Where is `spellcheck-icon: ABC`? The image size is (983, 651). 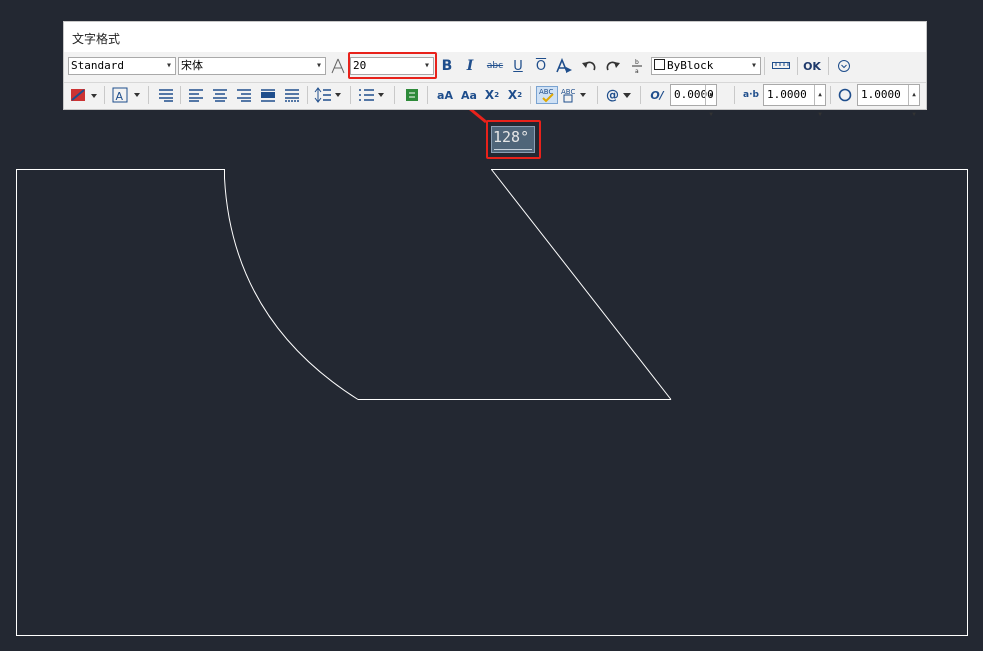 spellcheck-icon: ABC is located at coordinates (547, 95).